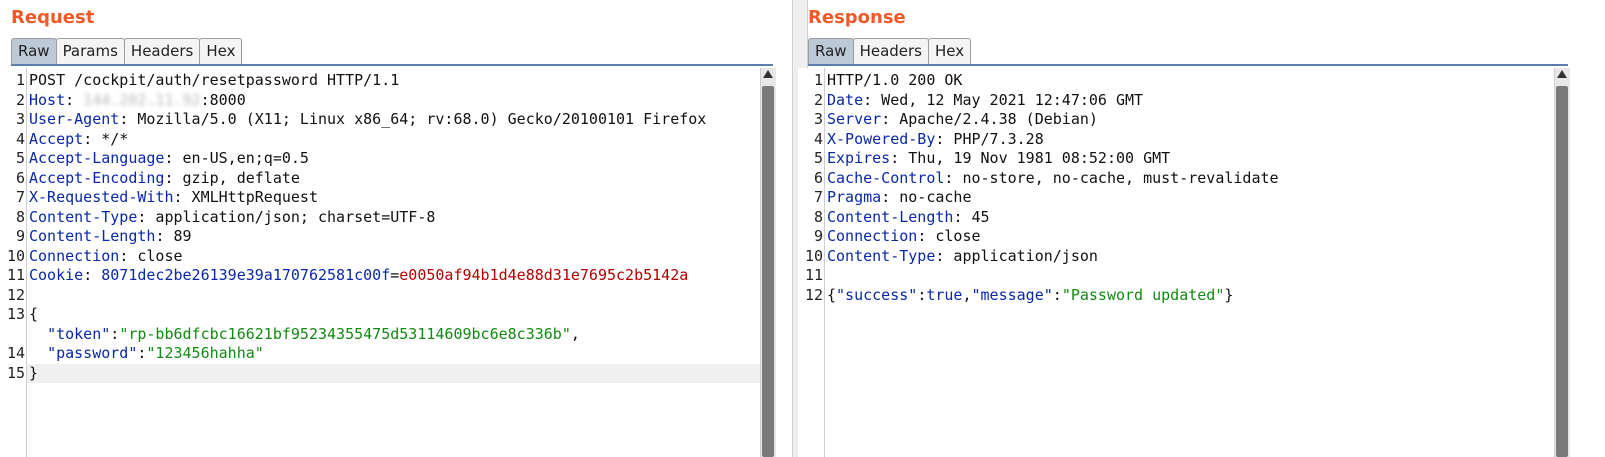 This screenshot has height=457, width=1605. Describe the element at coordinates (20, 80) in the screenshot. I see `request-line-number: 1` at that location.